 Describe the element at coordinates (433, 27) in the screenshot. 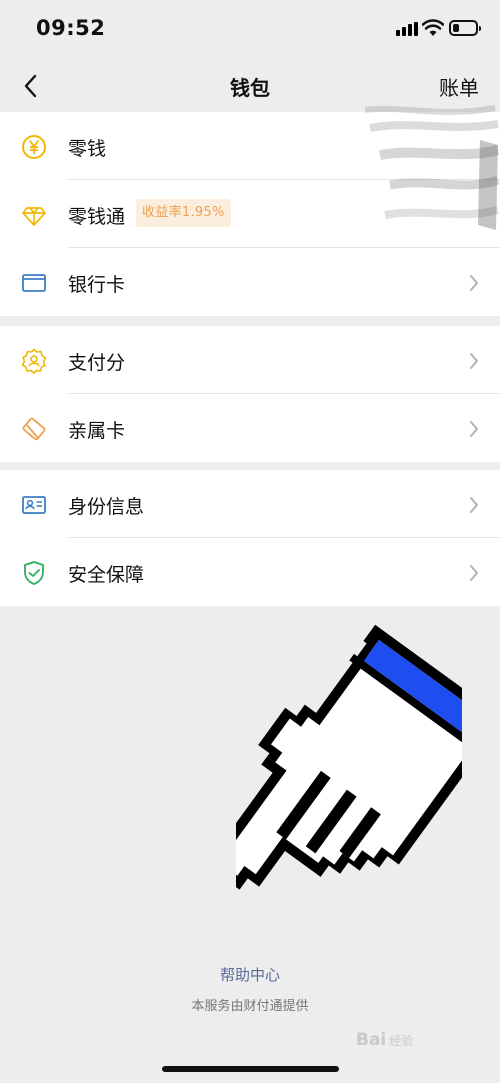

I see `wifi-icon` at that location.